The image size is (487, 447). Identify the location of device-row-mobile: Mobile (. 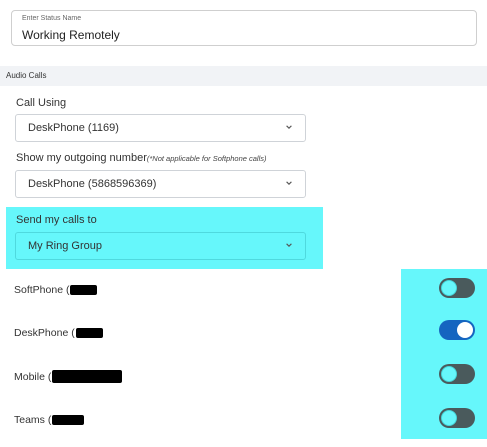
(68, 376).